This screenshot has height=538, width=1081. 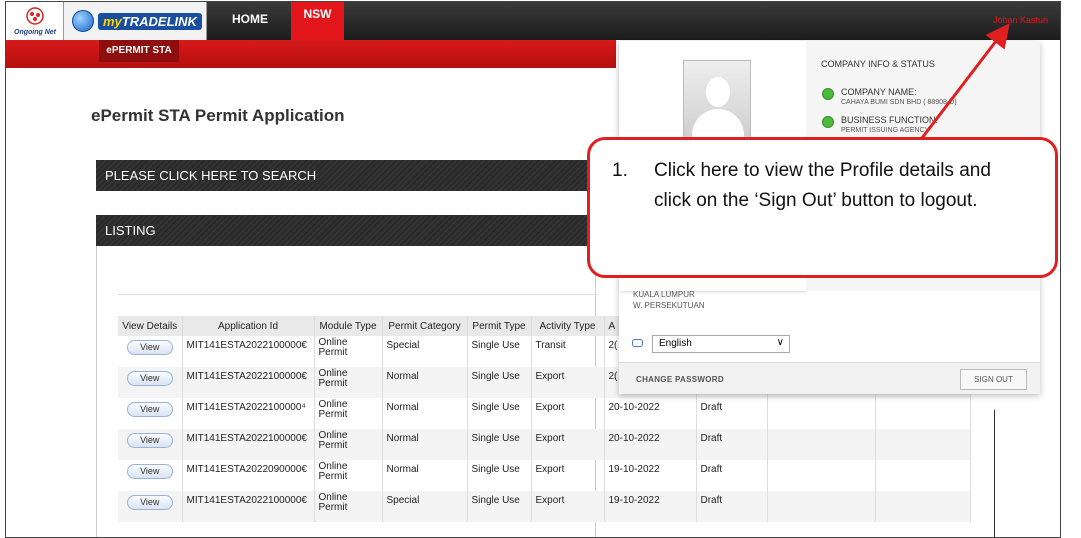 I want to click on address: KUALA LUMPUR W. PERSEKUTUAN, so click(x=669, y=300).